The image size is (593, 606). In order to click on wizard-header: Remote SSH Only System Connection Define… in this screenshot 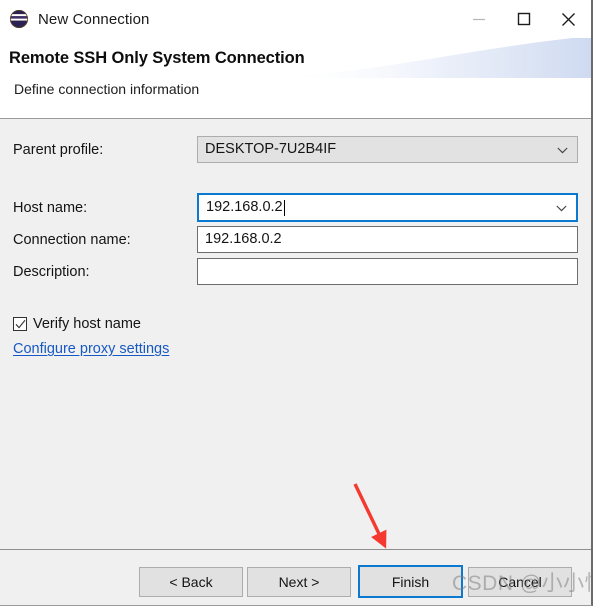, I will do `click(295, 78)`.